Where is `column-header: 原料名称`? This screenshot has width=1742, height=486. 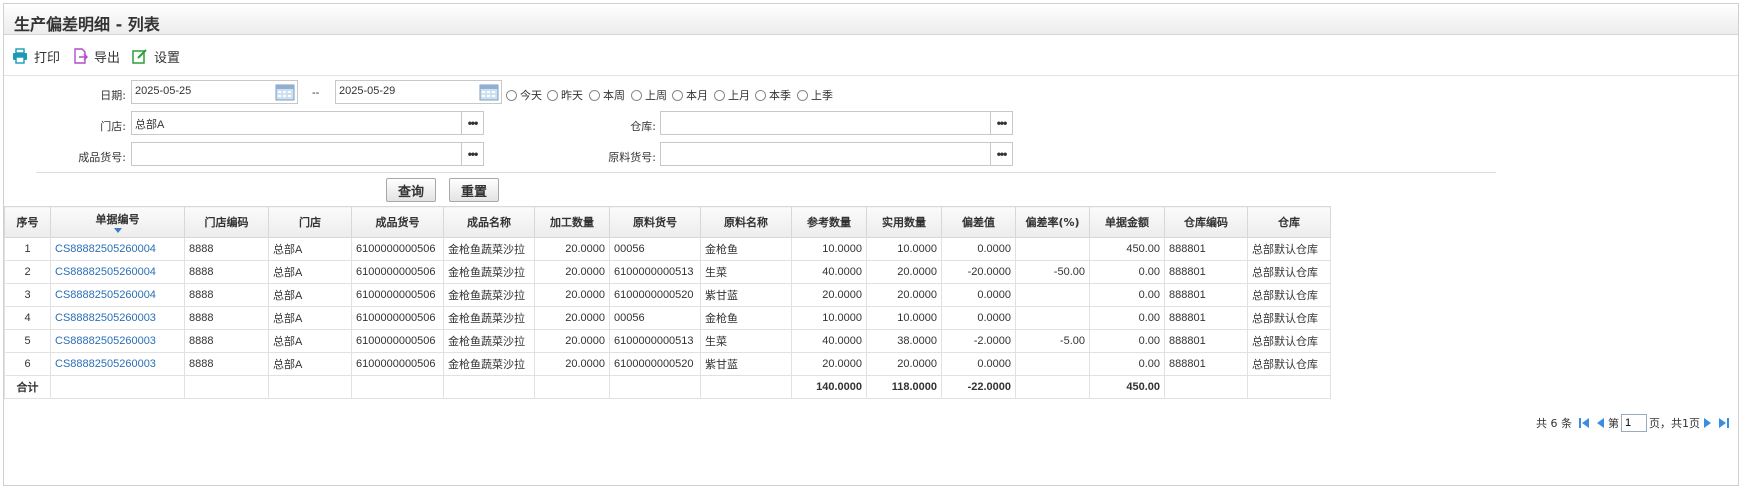
column-header: 原料名称 is located at coordinates (746, 222).